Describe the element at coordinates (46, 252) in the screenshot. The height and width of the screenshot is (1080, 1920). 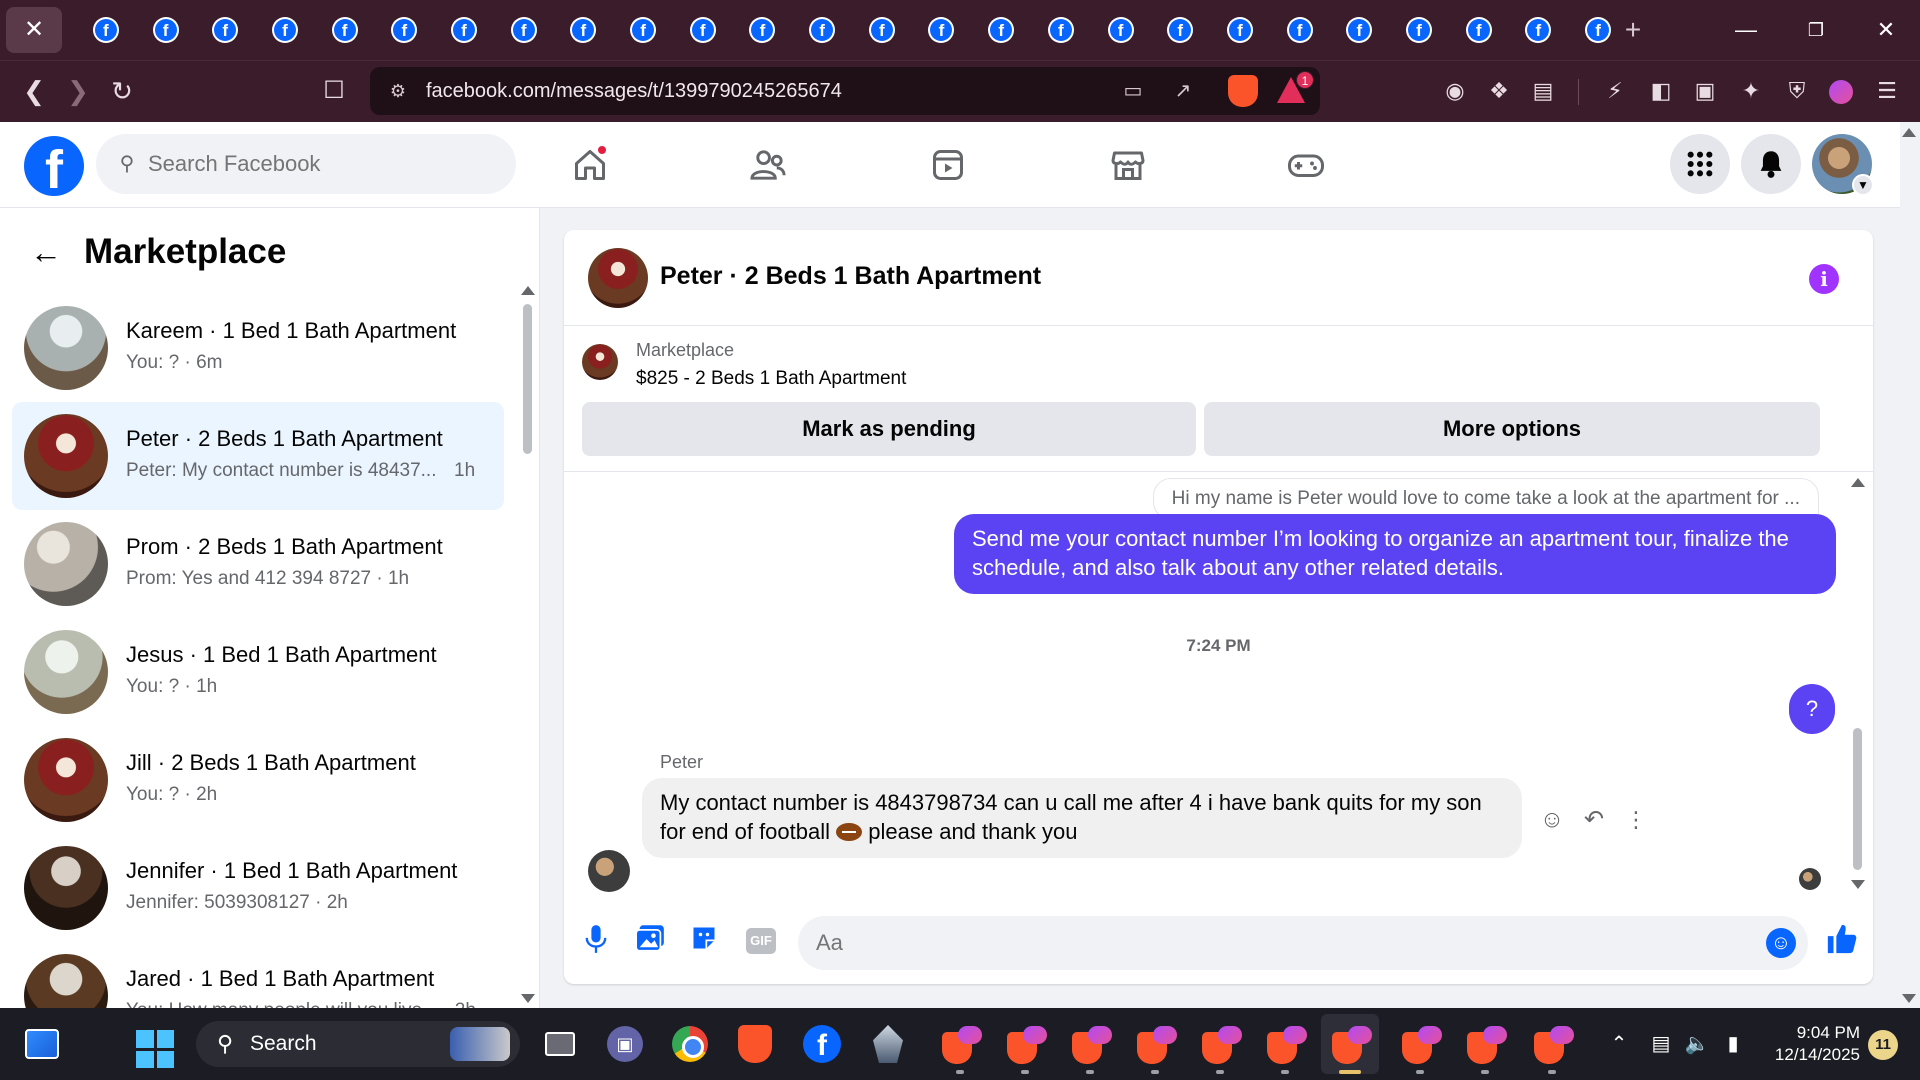
I see `back-arrow-icon: ←` at that location.